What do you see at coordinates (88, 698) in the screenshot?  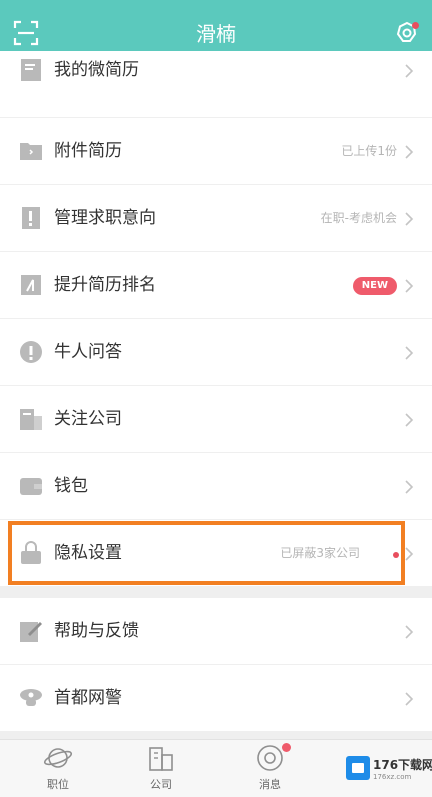 I see `menu-item-label: 首都网警` at bounding box center [88, 698].